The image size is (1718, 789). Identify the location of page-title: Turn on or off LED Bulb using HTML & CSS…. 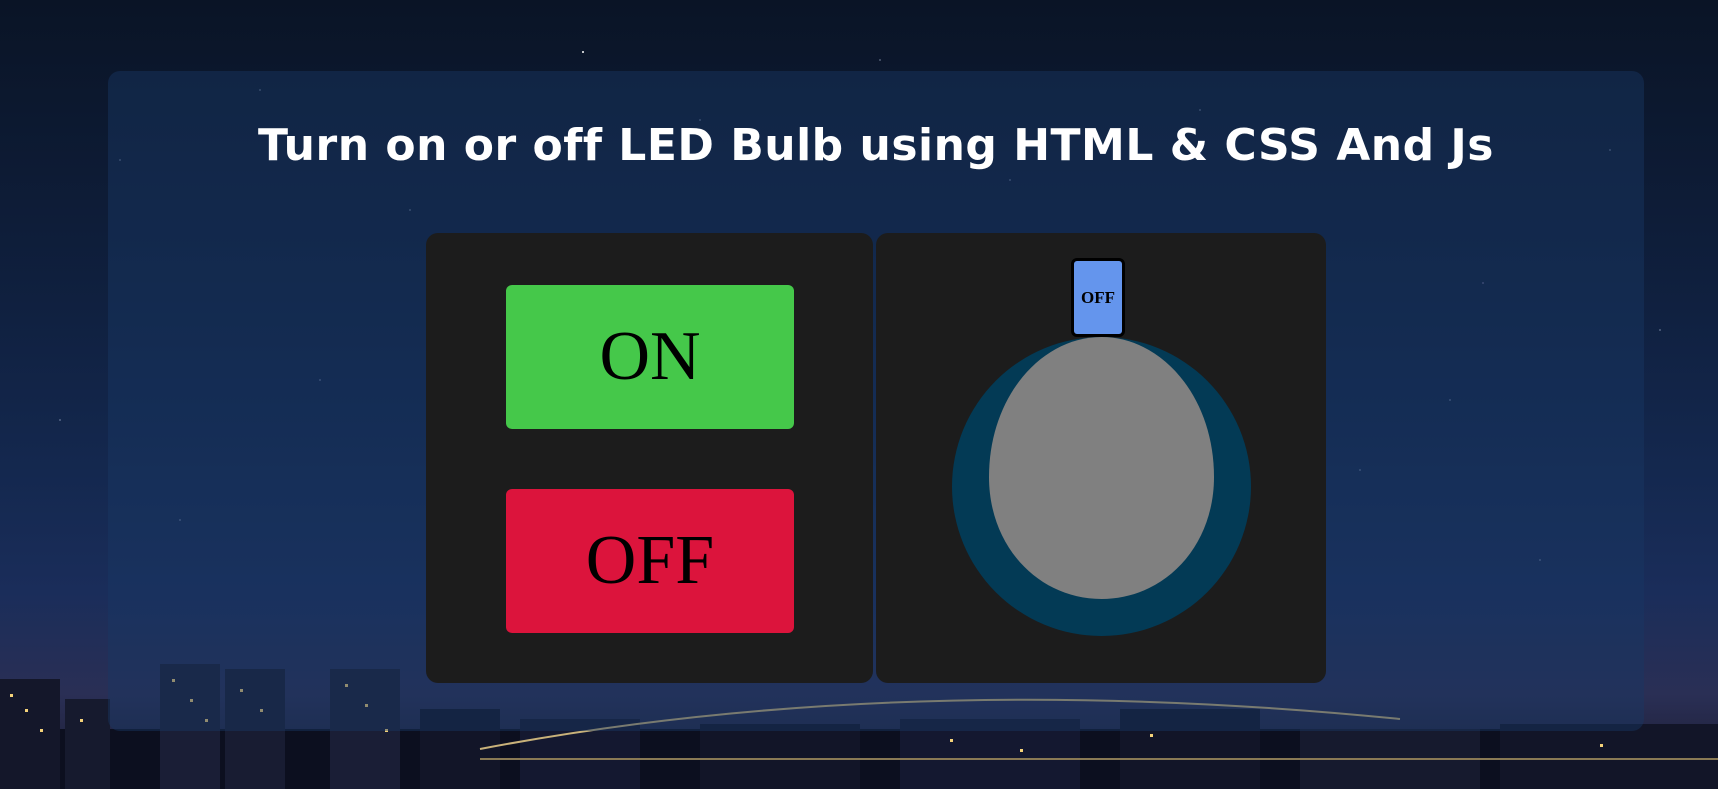
(876, 145).